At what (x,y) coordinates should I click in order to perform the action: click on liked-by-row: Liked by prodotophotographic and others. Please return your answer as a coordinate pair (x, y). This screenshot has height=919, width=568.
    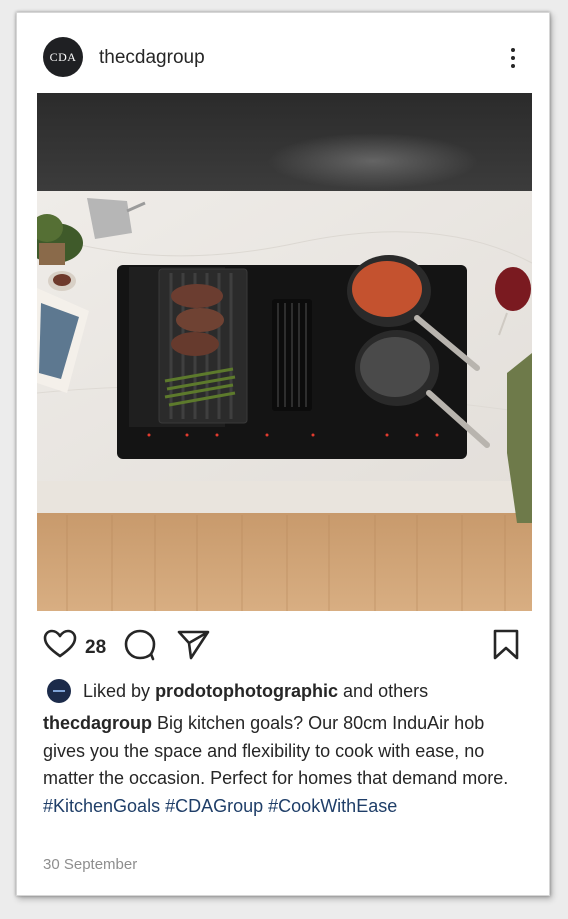
    Looking at the image, I should click on (237, 691).